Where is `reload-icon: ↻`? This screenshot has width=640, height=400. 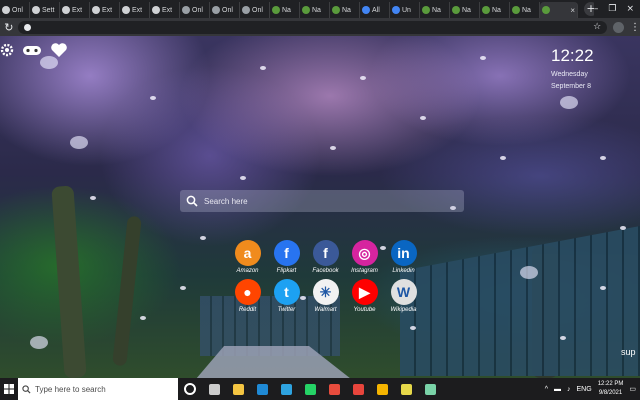 reload-icon: ↻ is located at coordinates (9, 27).